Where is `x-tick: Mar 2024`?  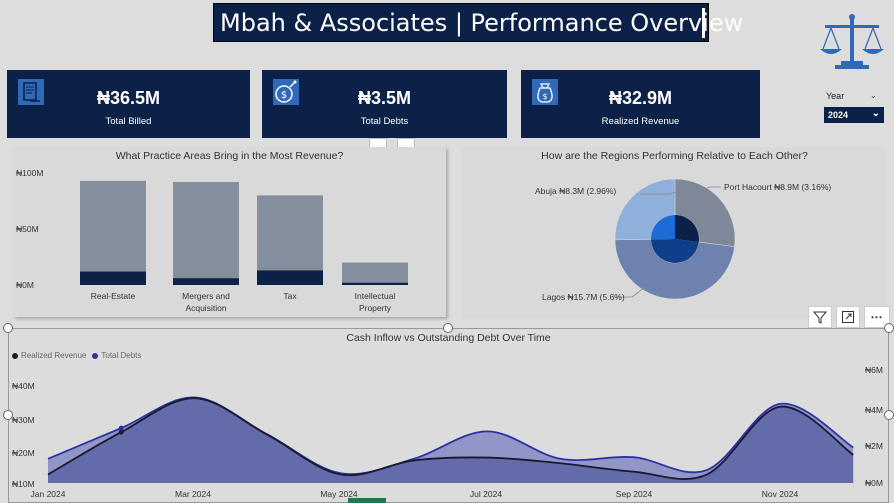
x-tick: Mar 2024 is located at coordinates (193, 494).